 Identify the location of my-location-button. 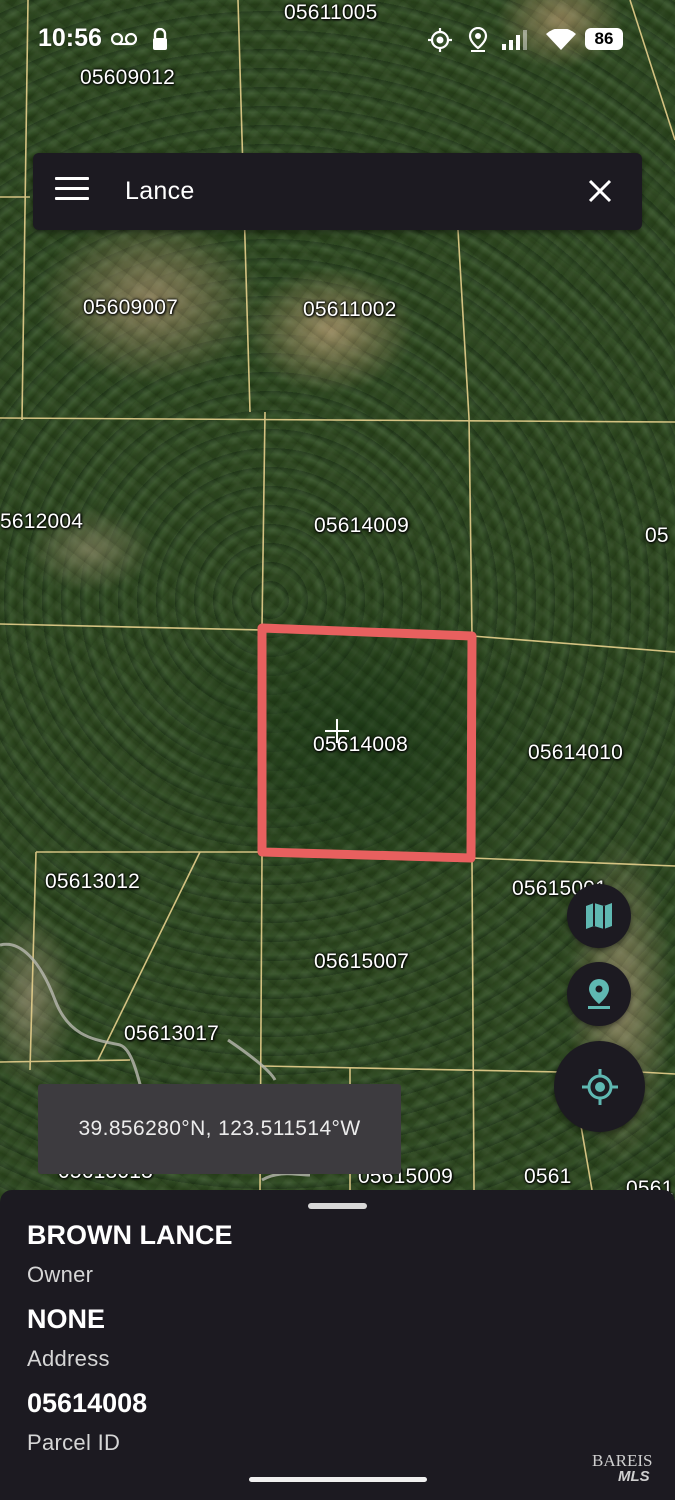
(599, 1086).